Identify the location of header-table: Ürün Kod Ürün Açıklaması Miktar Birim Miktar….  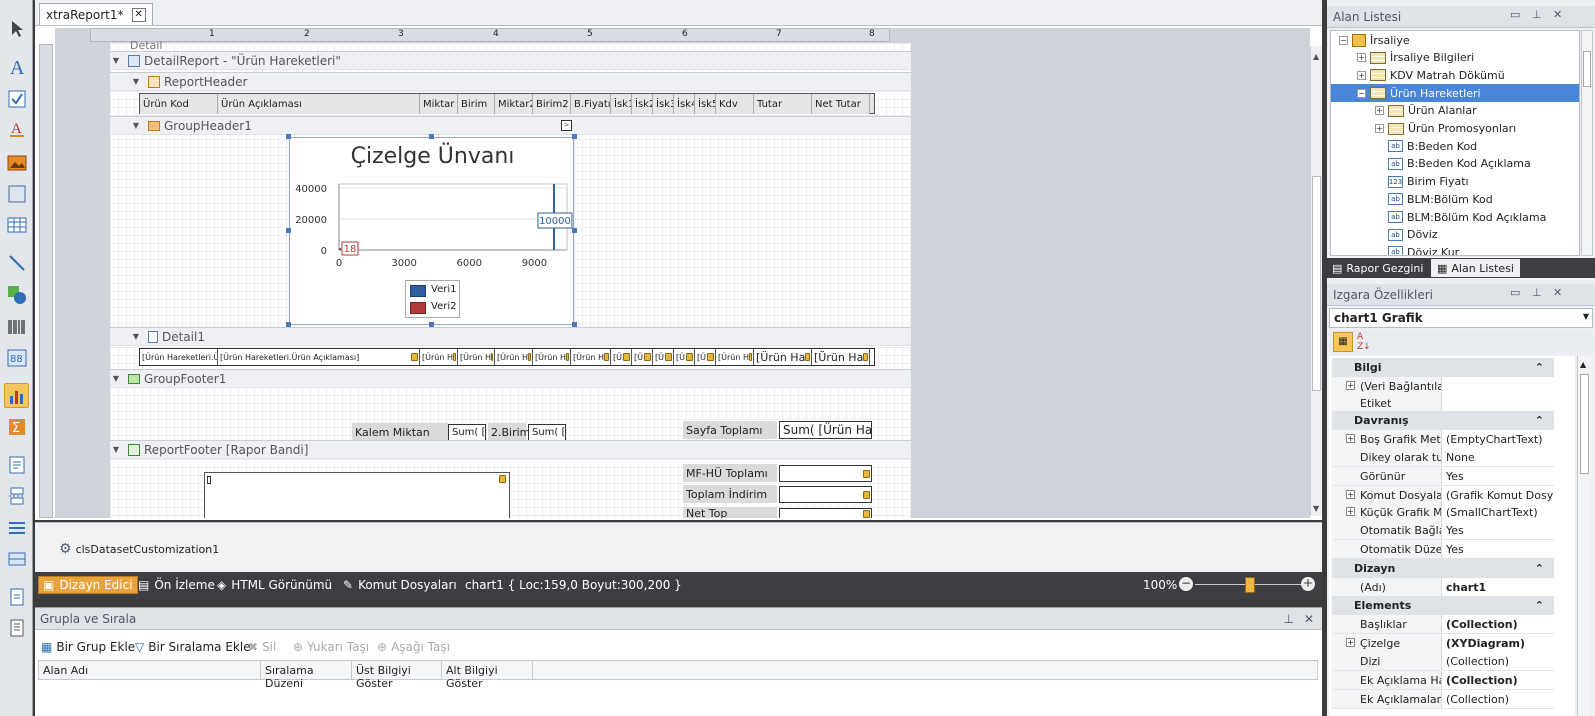
(507, 103).